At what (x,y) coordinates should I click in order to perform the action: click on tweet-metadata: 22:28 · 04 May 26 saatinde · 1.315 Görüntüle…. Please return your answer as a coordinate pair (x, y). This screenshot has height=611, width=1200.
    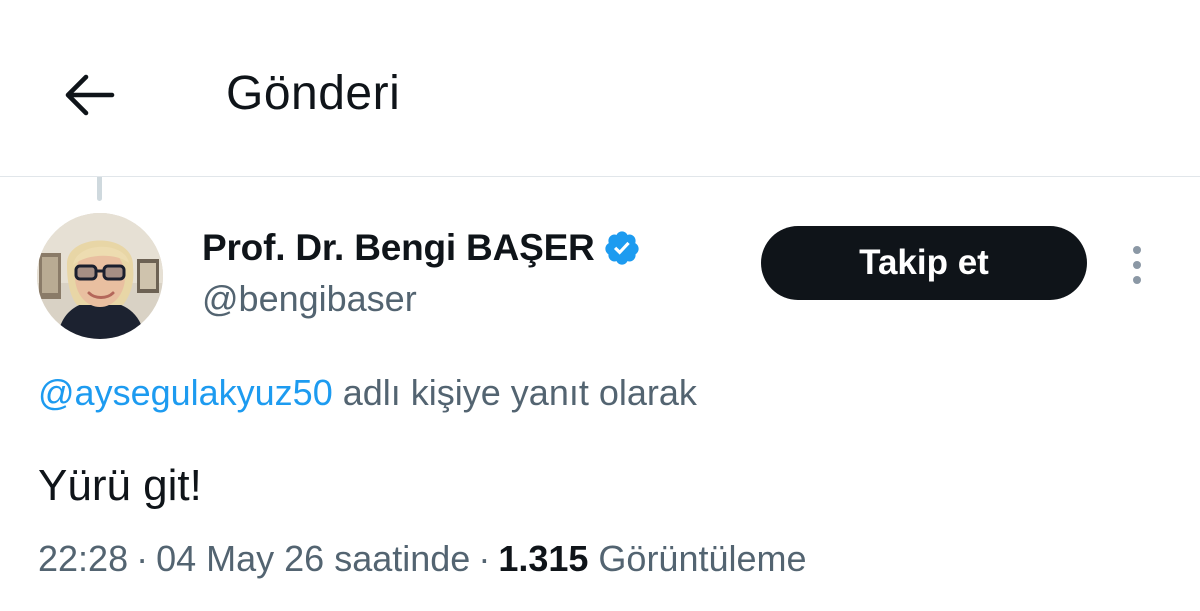
    Looking at the image, I should click on (422, 559).